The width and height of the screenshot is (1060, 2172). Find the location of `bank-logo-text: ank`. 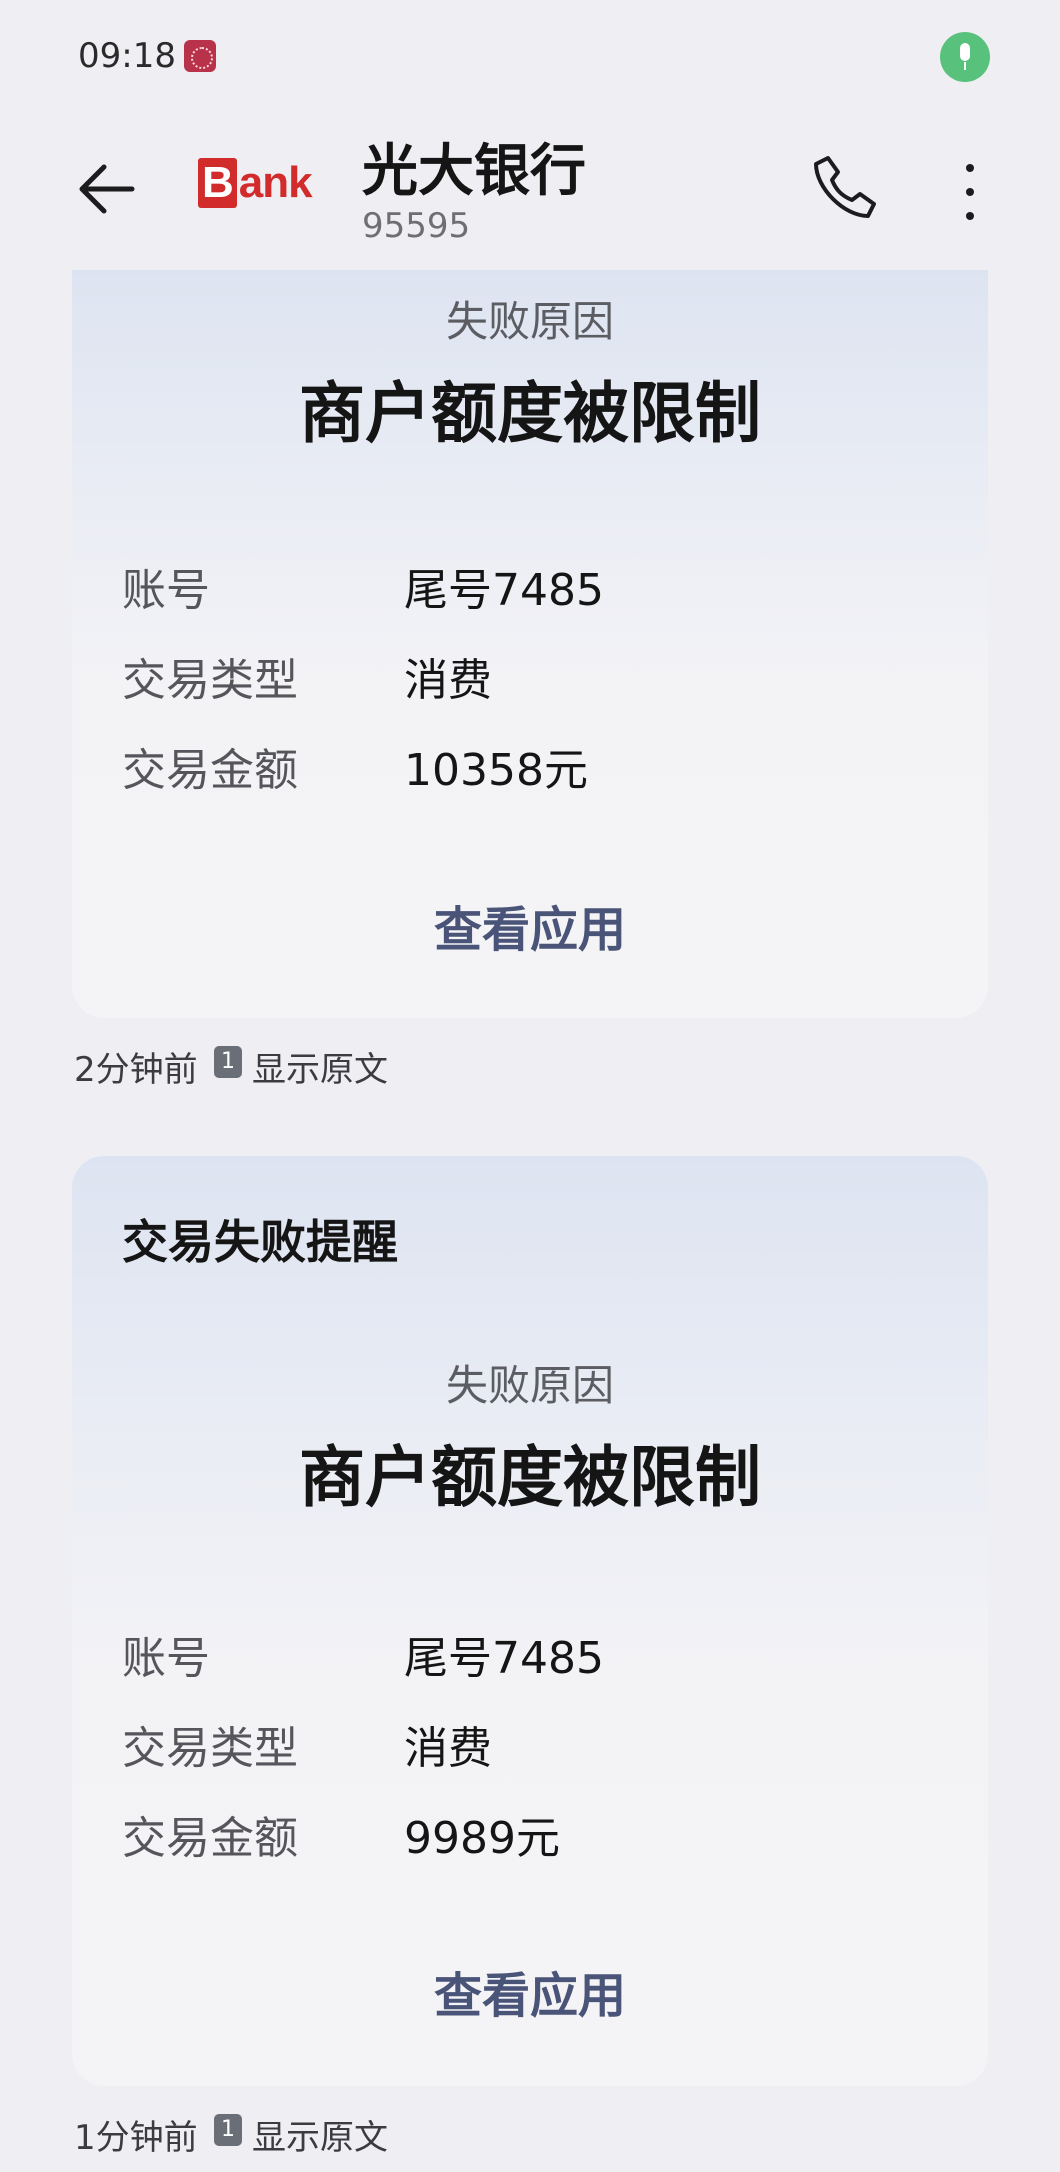

bank-logo-text: ank is located at coordinates (275, 182).